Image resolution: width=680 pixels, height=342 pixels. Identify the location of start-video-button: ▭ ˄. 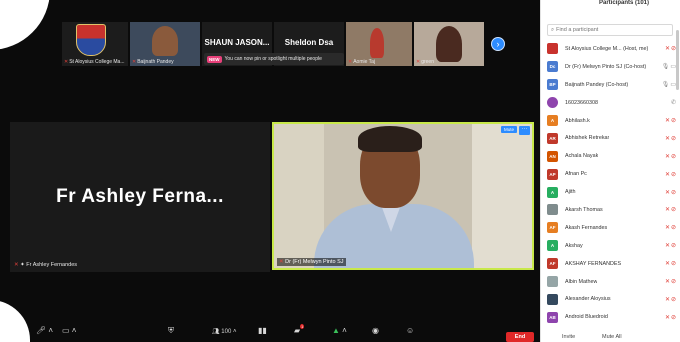
(69, 330).